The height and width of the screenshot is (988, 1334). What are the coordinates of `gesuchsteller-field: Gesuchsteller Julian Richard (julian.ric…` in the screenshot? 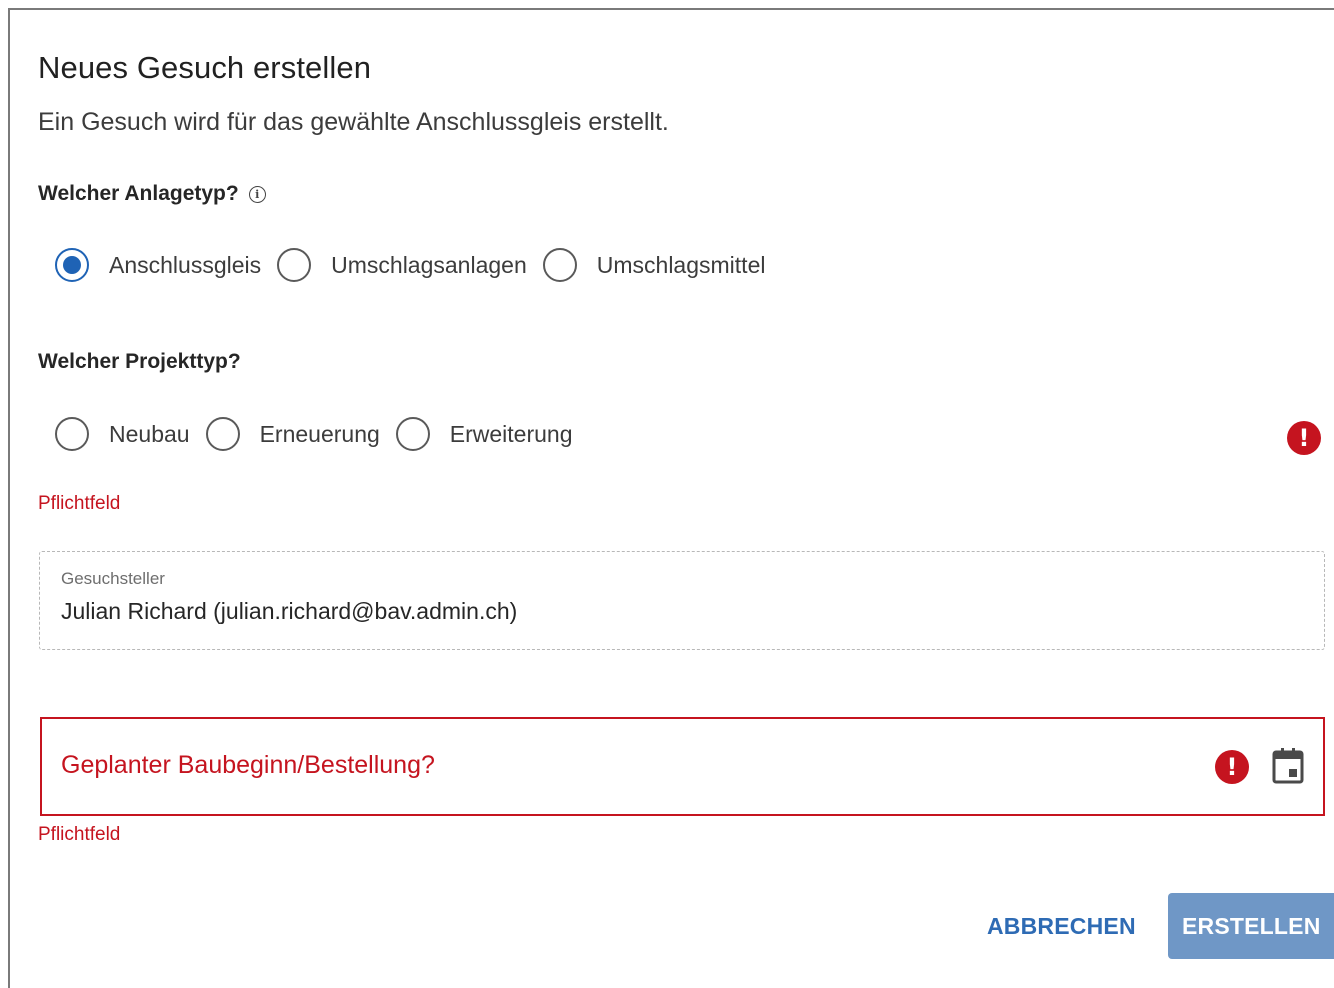 It's located at (682, 600).